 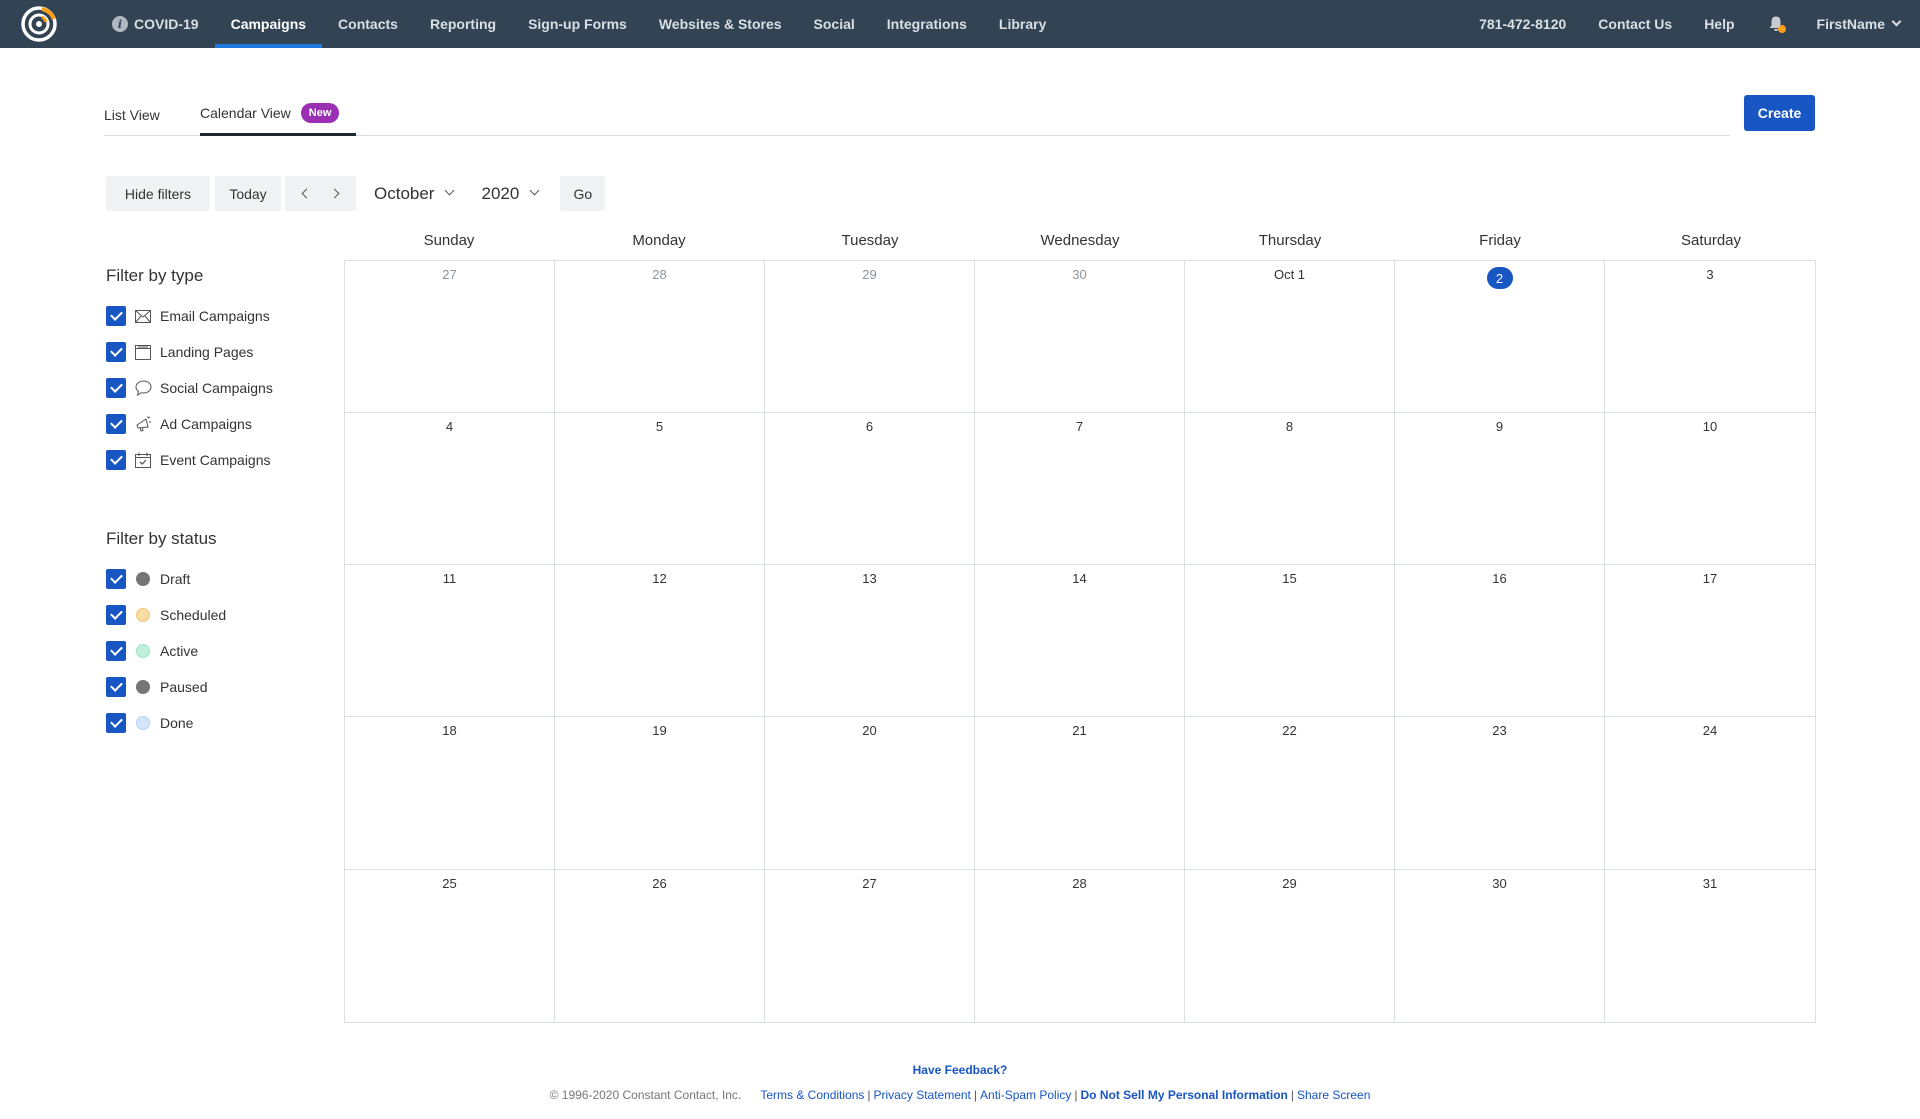 What do you see at coordinates (158, 193) in the screenshot?
I see `hide-filters-button: Hide filters` at bounding box center [158, 193].